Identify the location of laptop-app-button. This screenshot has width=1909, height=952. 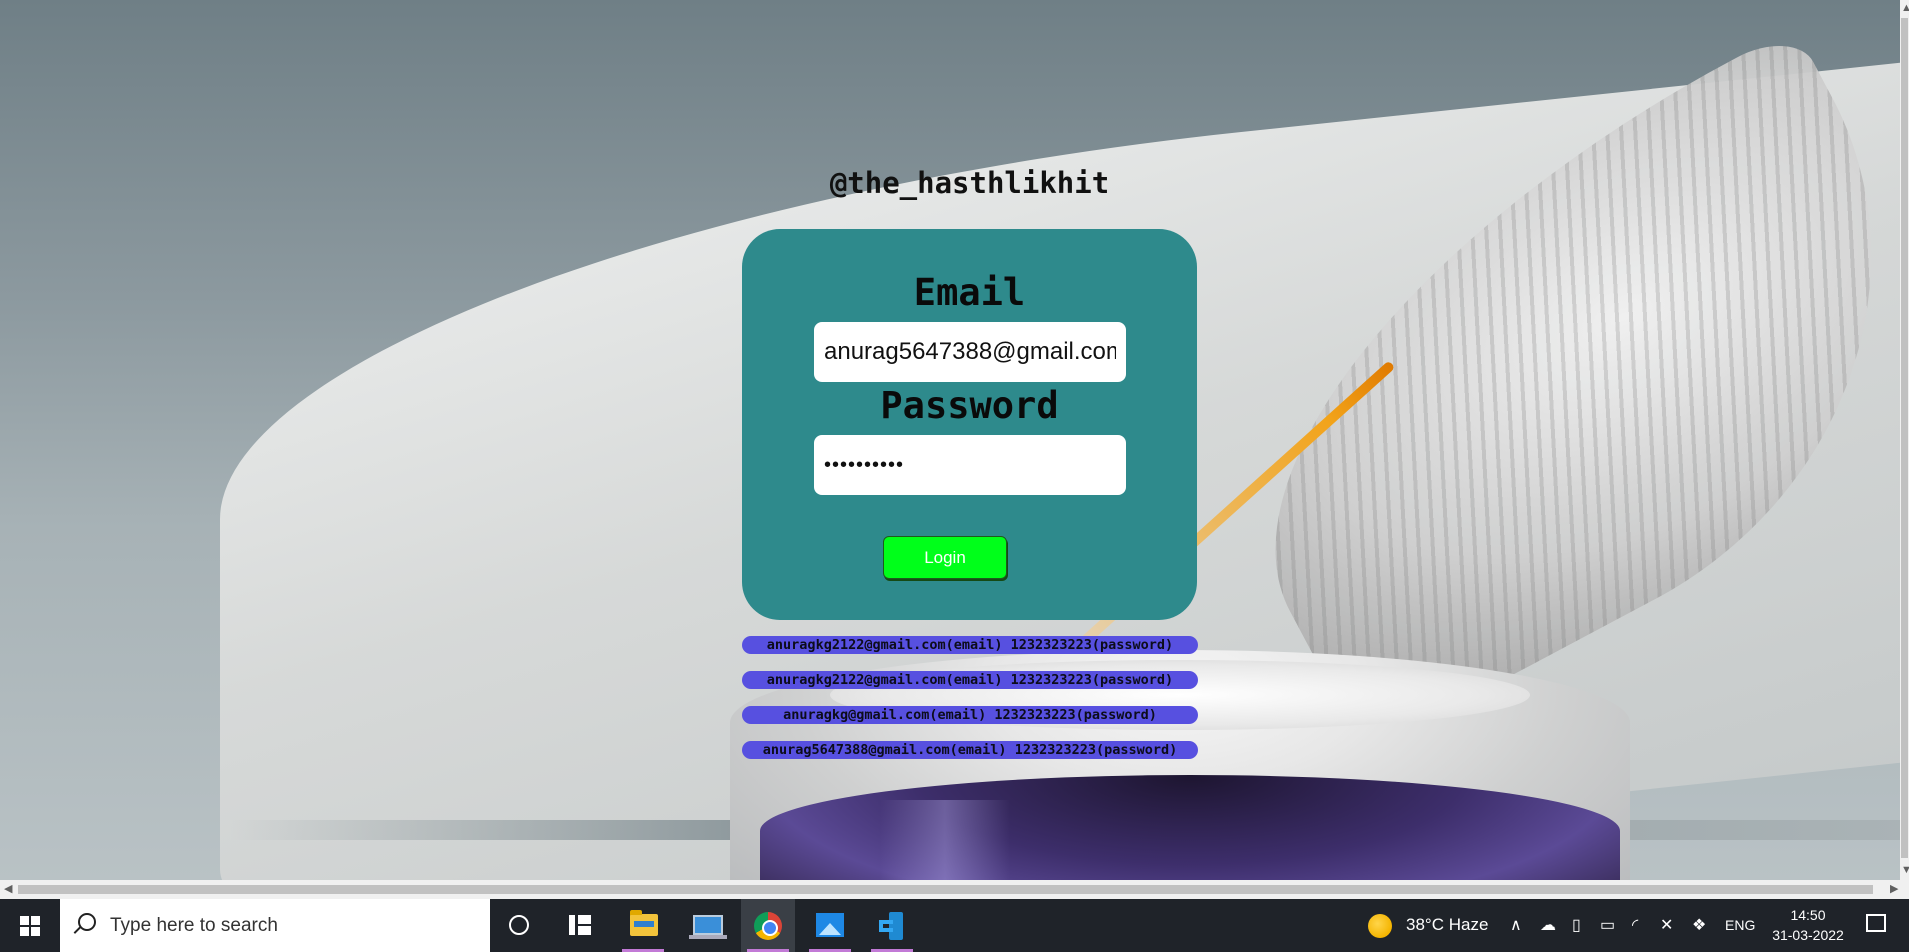
(706, 925).